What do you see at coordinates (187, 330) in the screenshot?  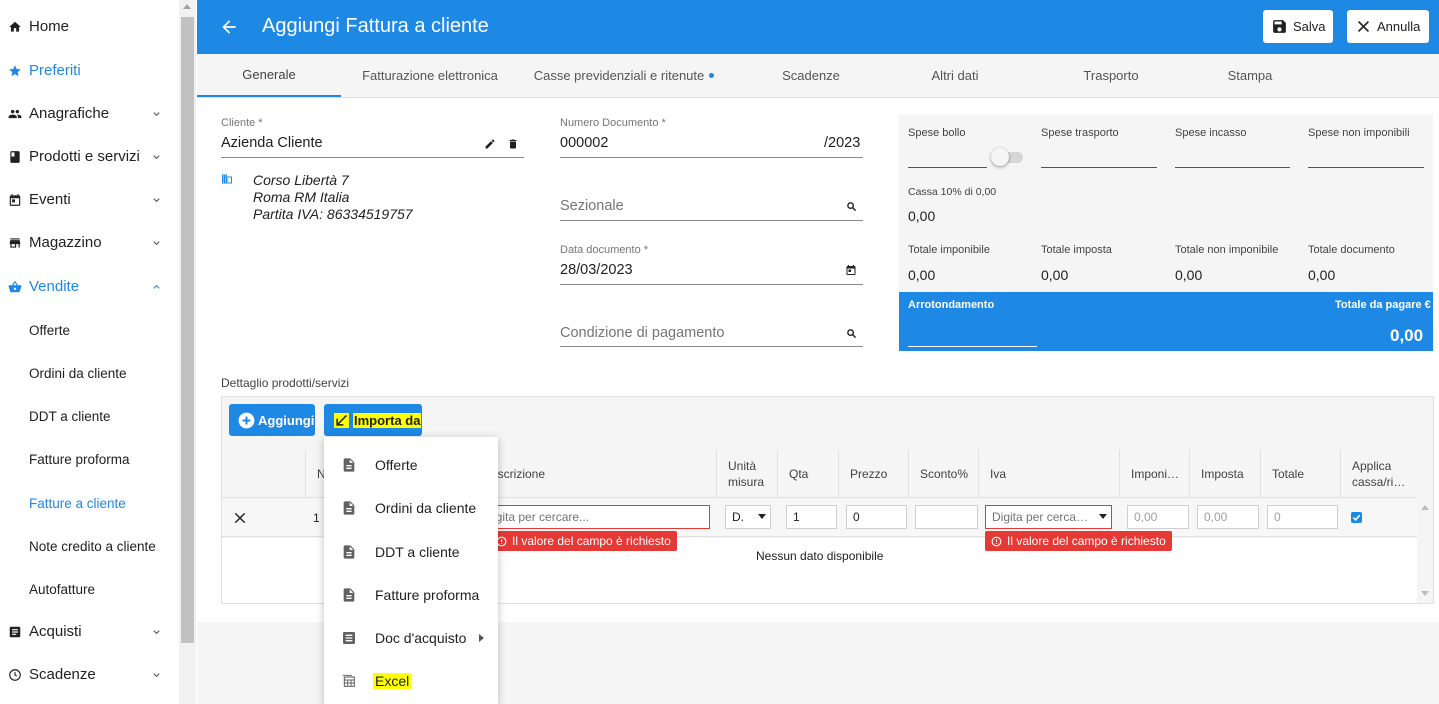 I see `sidebar-scroll-thumb` at bounding box center [187, 330].